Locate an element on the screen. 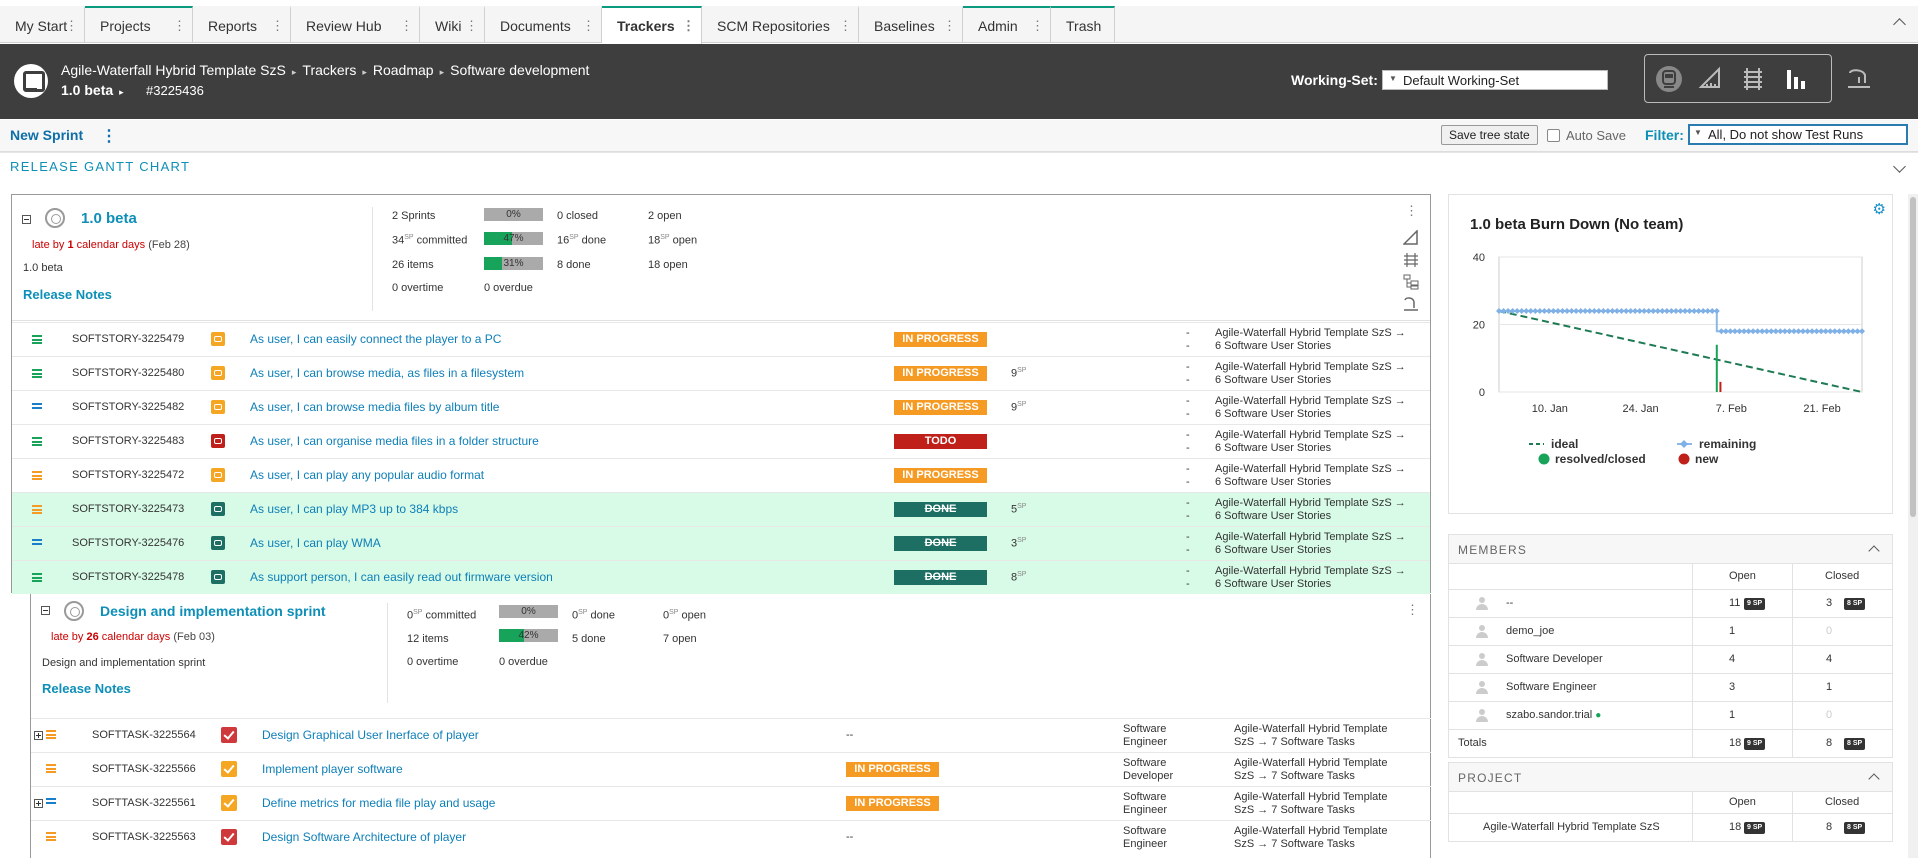 The image size is (1918, 858). tab-my-start: My Start ⋮ is located at coordinates (42, 24).